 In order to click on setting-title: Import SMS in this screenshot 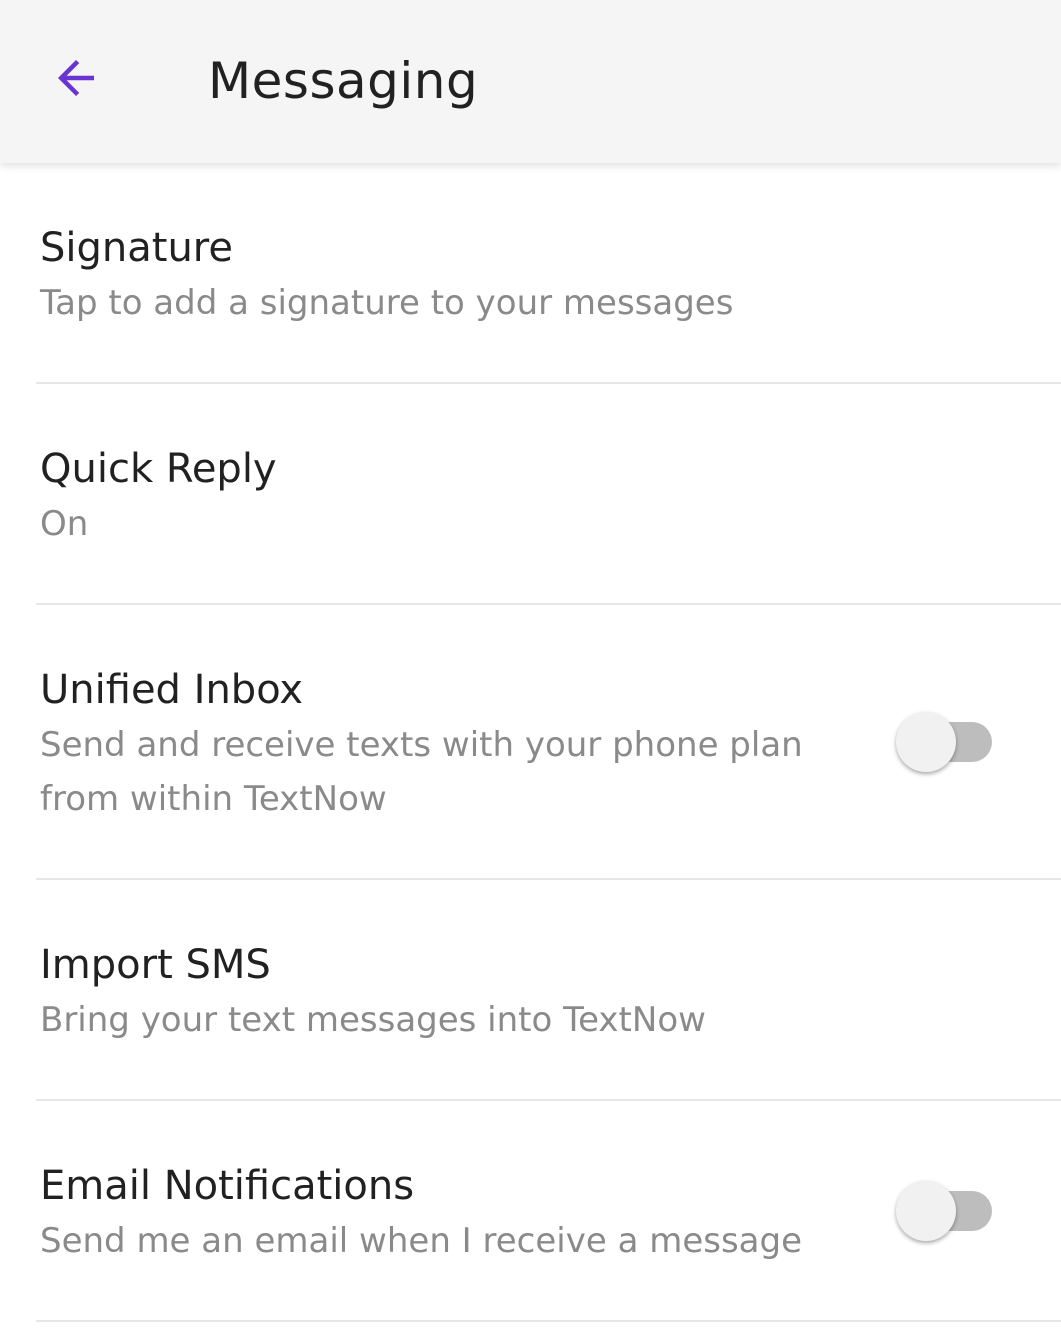, I will do `click(155, 965)`.